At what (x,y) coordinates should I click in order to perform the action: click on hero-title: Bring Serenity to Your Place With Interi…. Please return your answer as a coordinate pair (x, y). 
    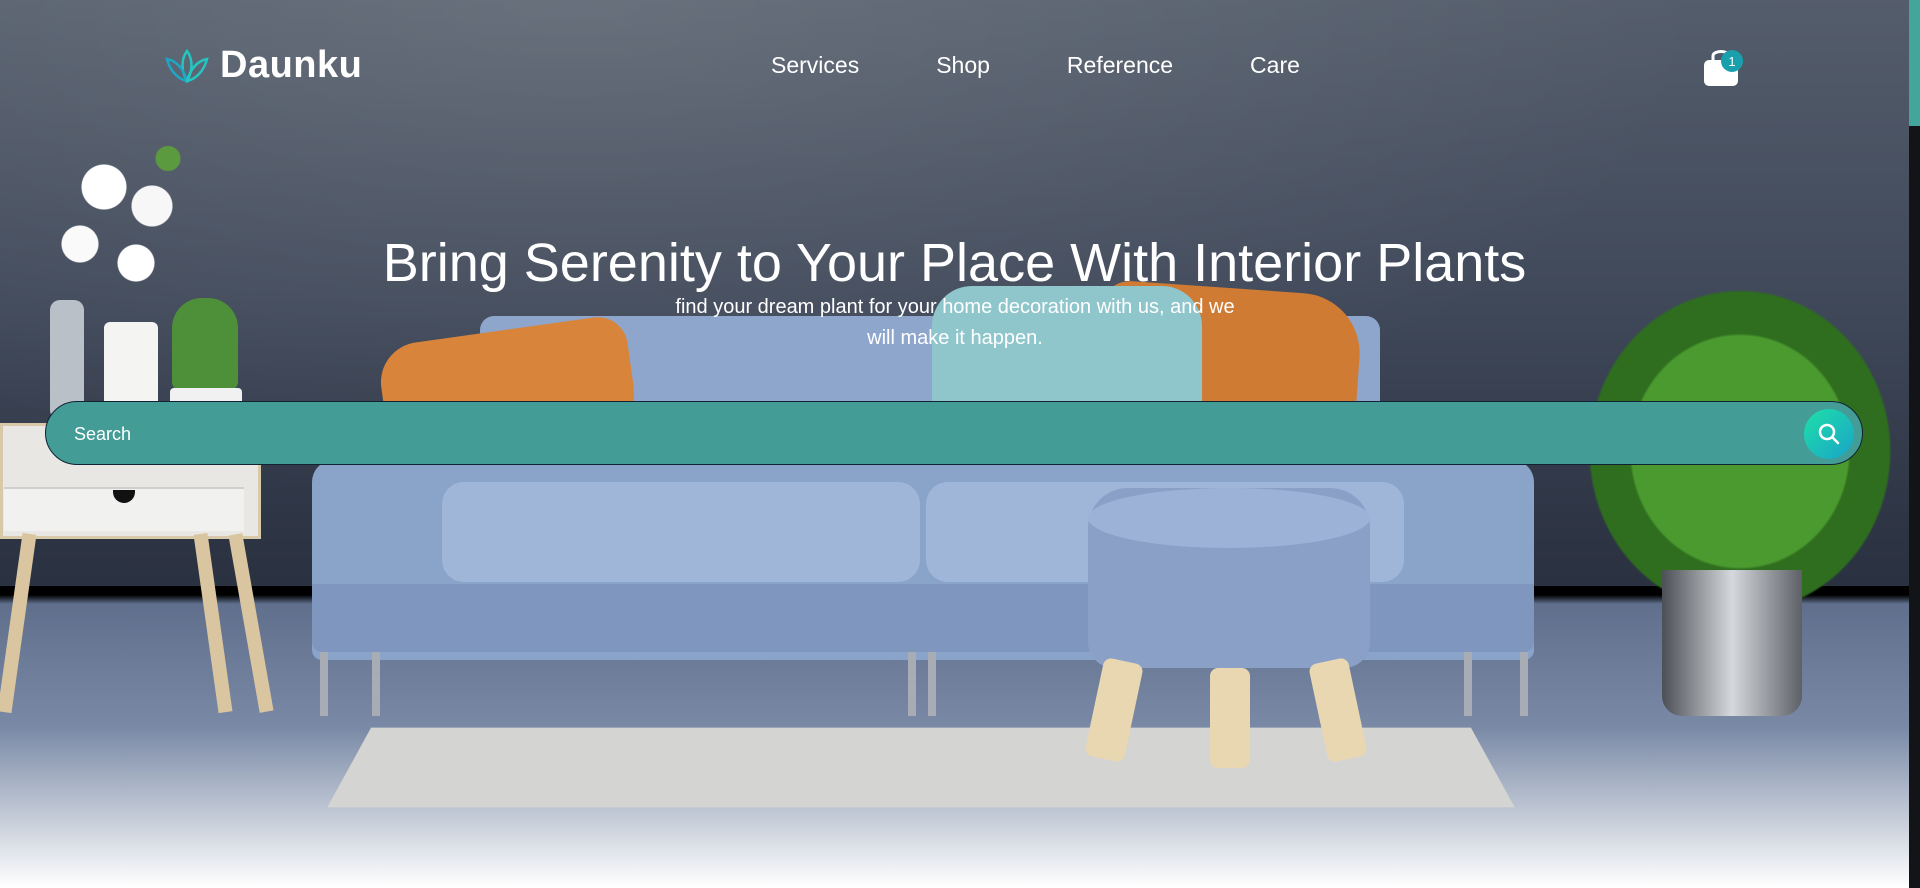
    Looking at the image, I should click on (954, 263).